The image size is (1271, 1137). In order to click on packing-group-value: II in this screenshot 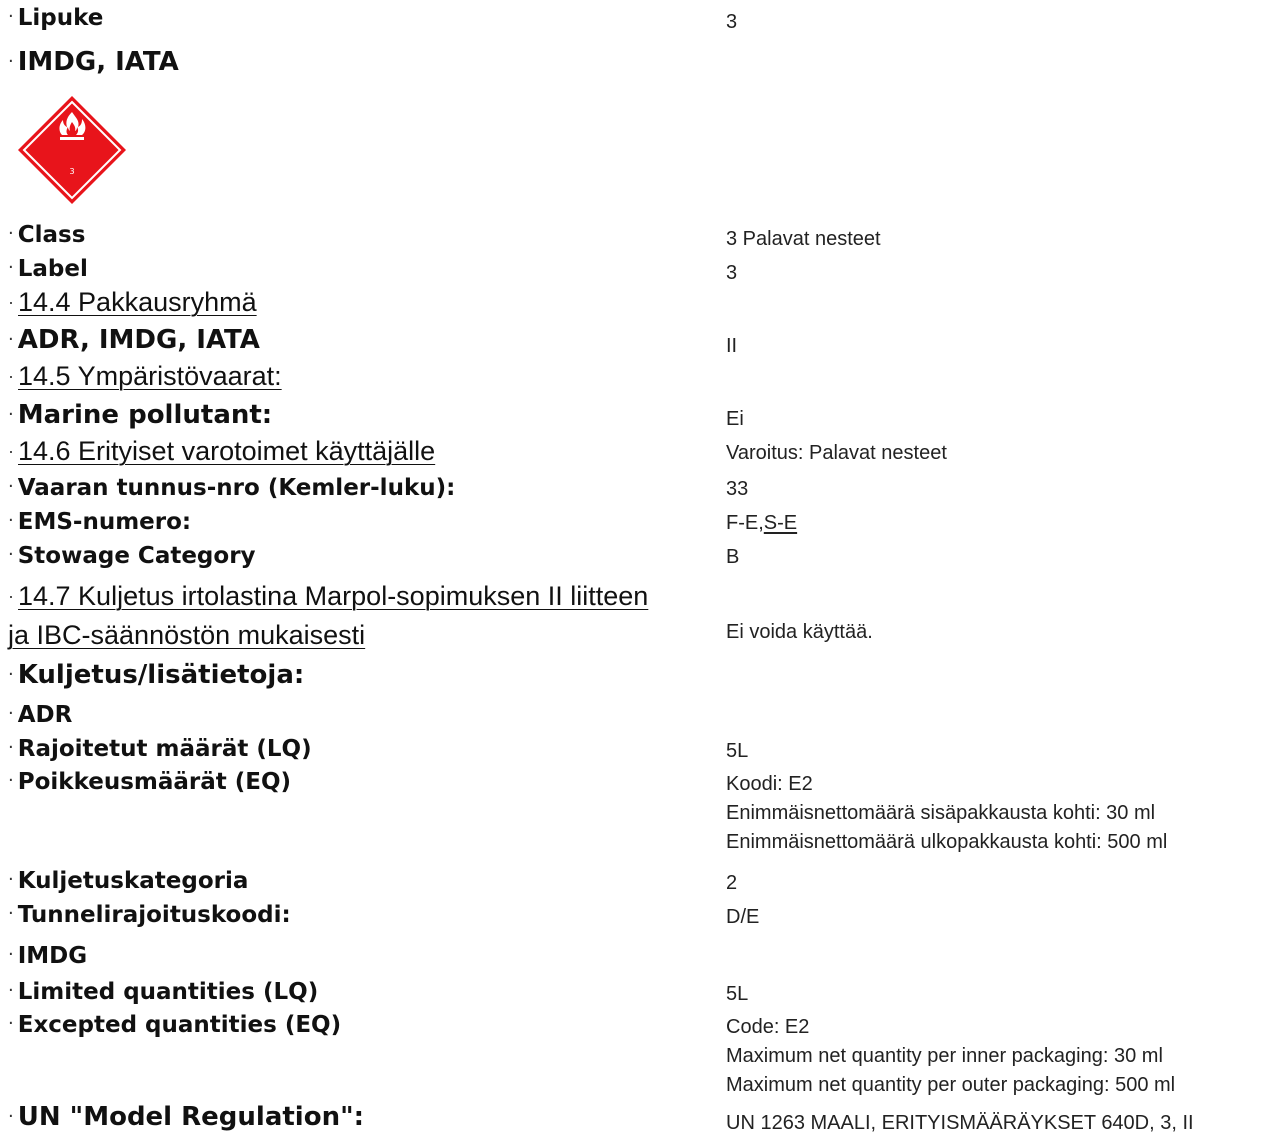, I will do `click(732, 346)`.